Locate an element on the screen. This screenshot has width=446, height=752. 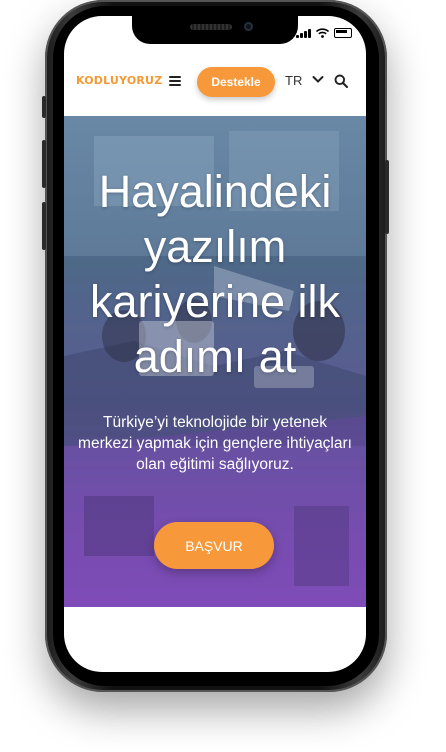
status-bar is located at coordinates (324, 33).